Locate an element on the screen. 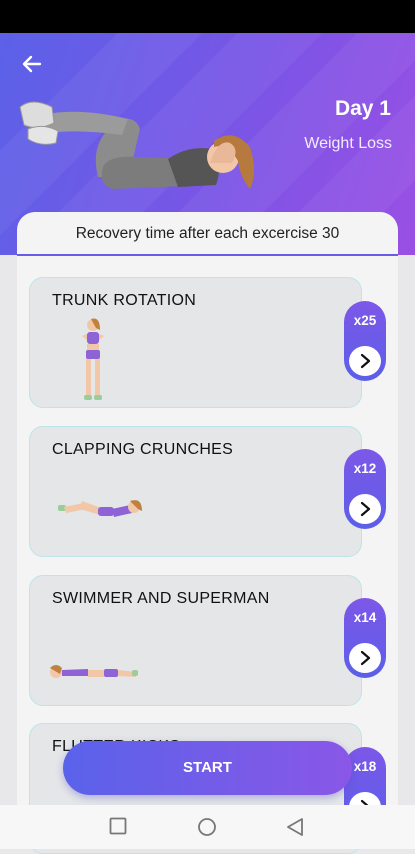 The height and width of the screenshot is (854, 415). exercise-name: SWIMMER AND SUPERMAN is located at coordinates (161, 598).